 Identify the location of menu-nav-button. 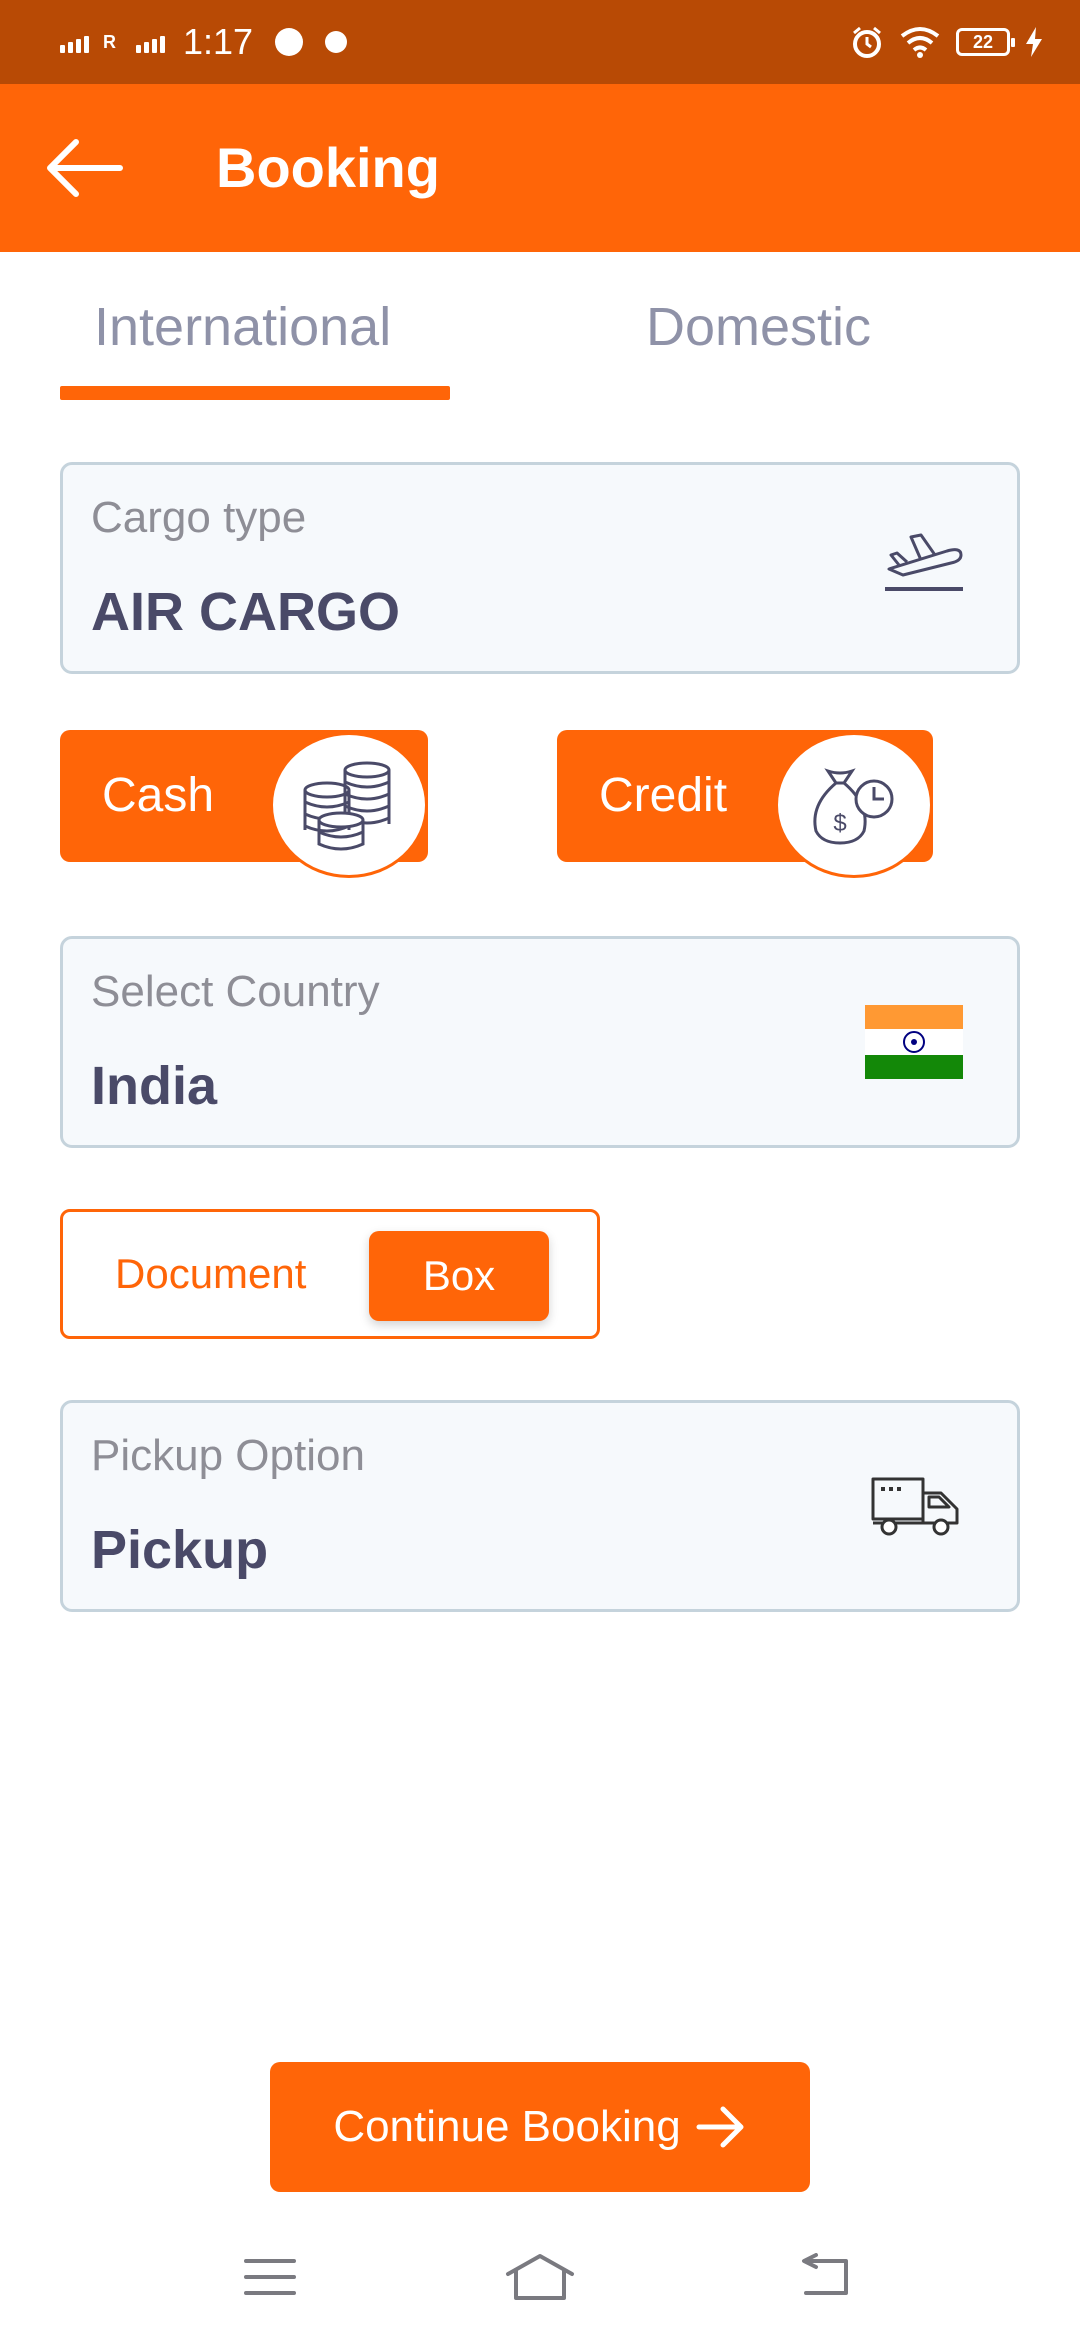
(270, 2277).